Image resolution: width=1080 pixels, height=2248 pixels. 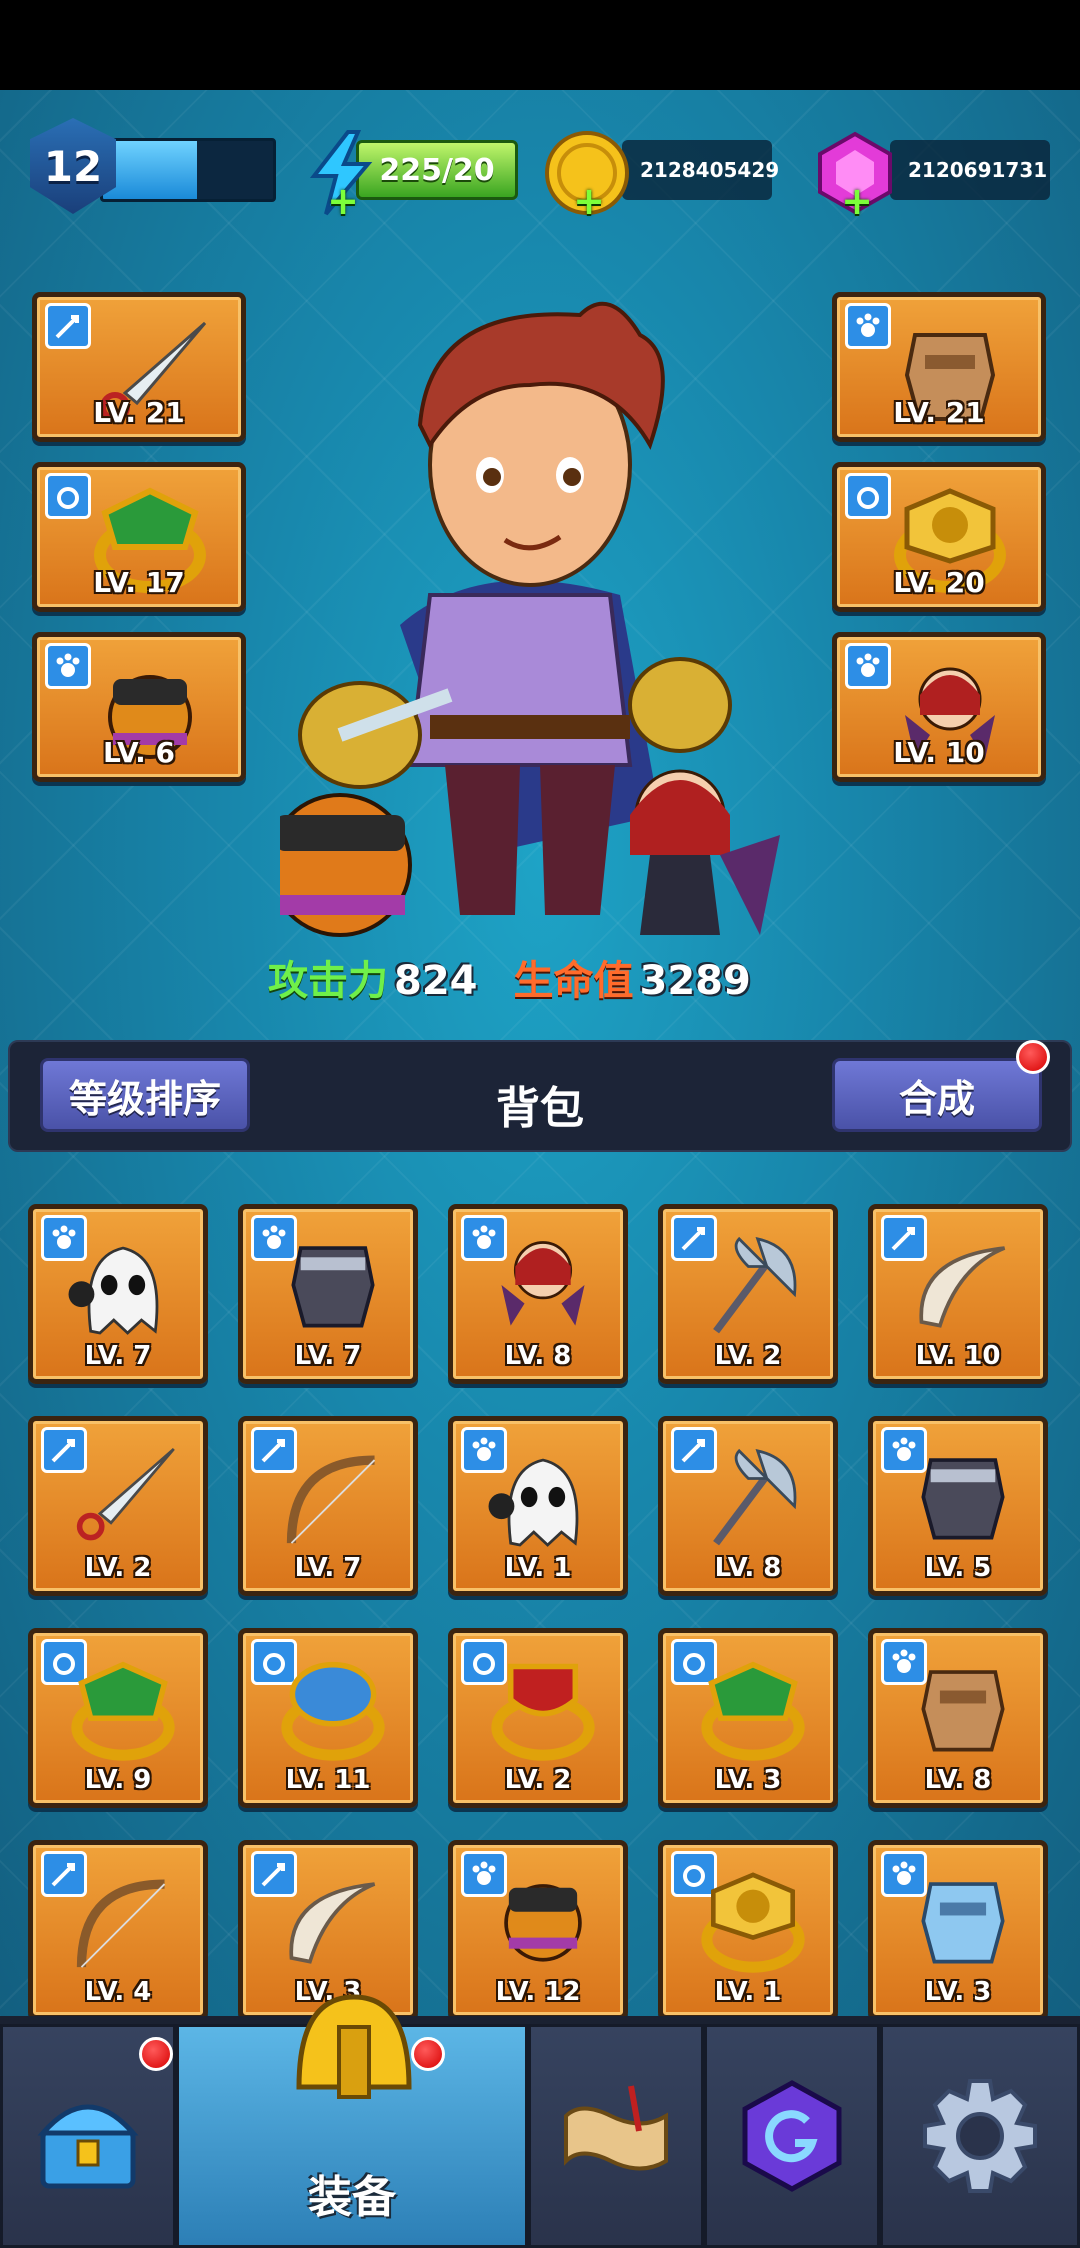 I want to click on player-level: 12, so click(x=140, y=163).